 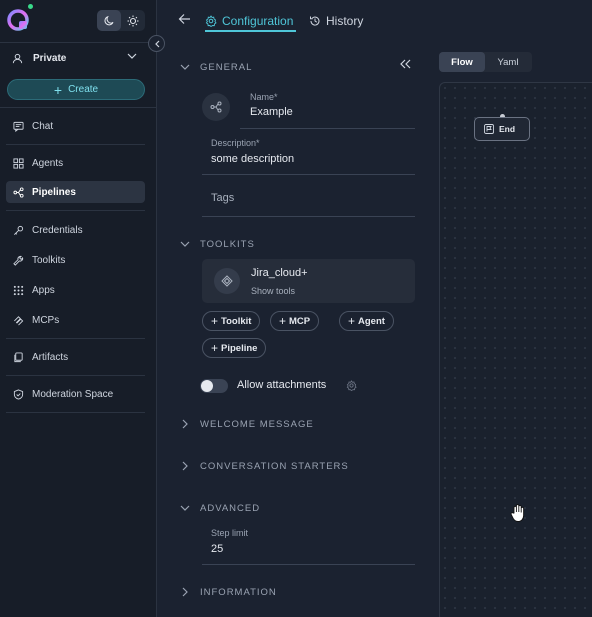 What do you see at coordinates (54, 192) in the screenshot?
I see `sidebar-item-label: Pipelines` at bounding box center [54, 192].